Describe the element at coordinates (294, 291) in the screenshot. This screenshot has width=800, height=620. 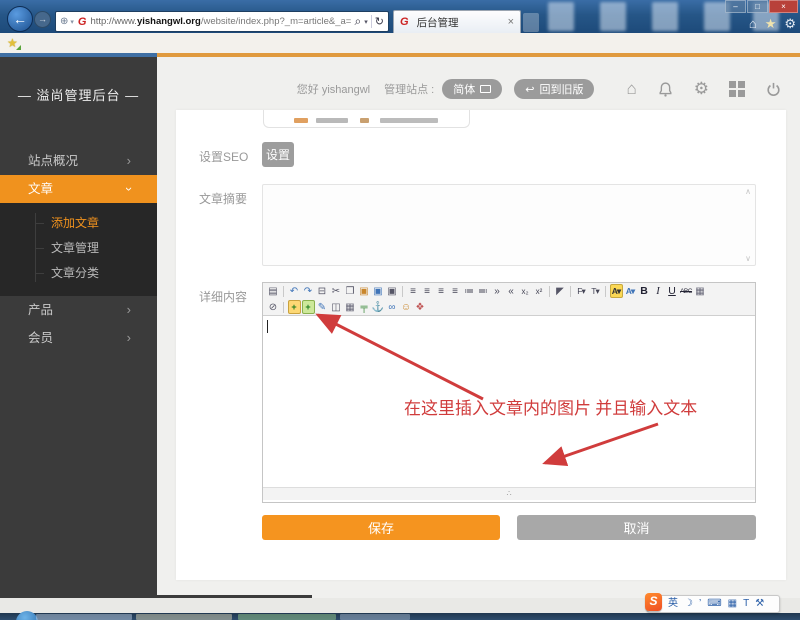
I see `undo-icon: ↶` at that location.